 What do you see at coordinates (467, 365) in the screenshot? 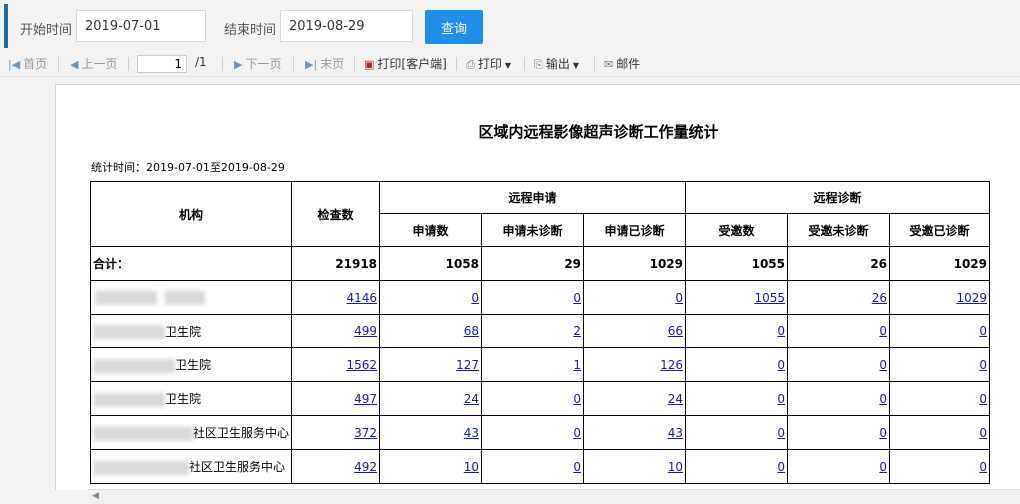
I see `value-link: 127` at bounding box center [467, 365].